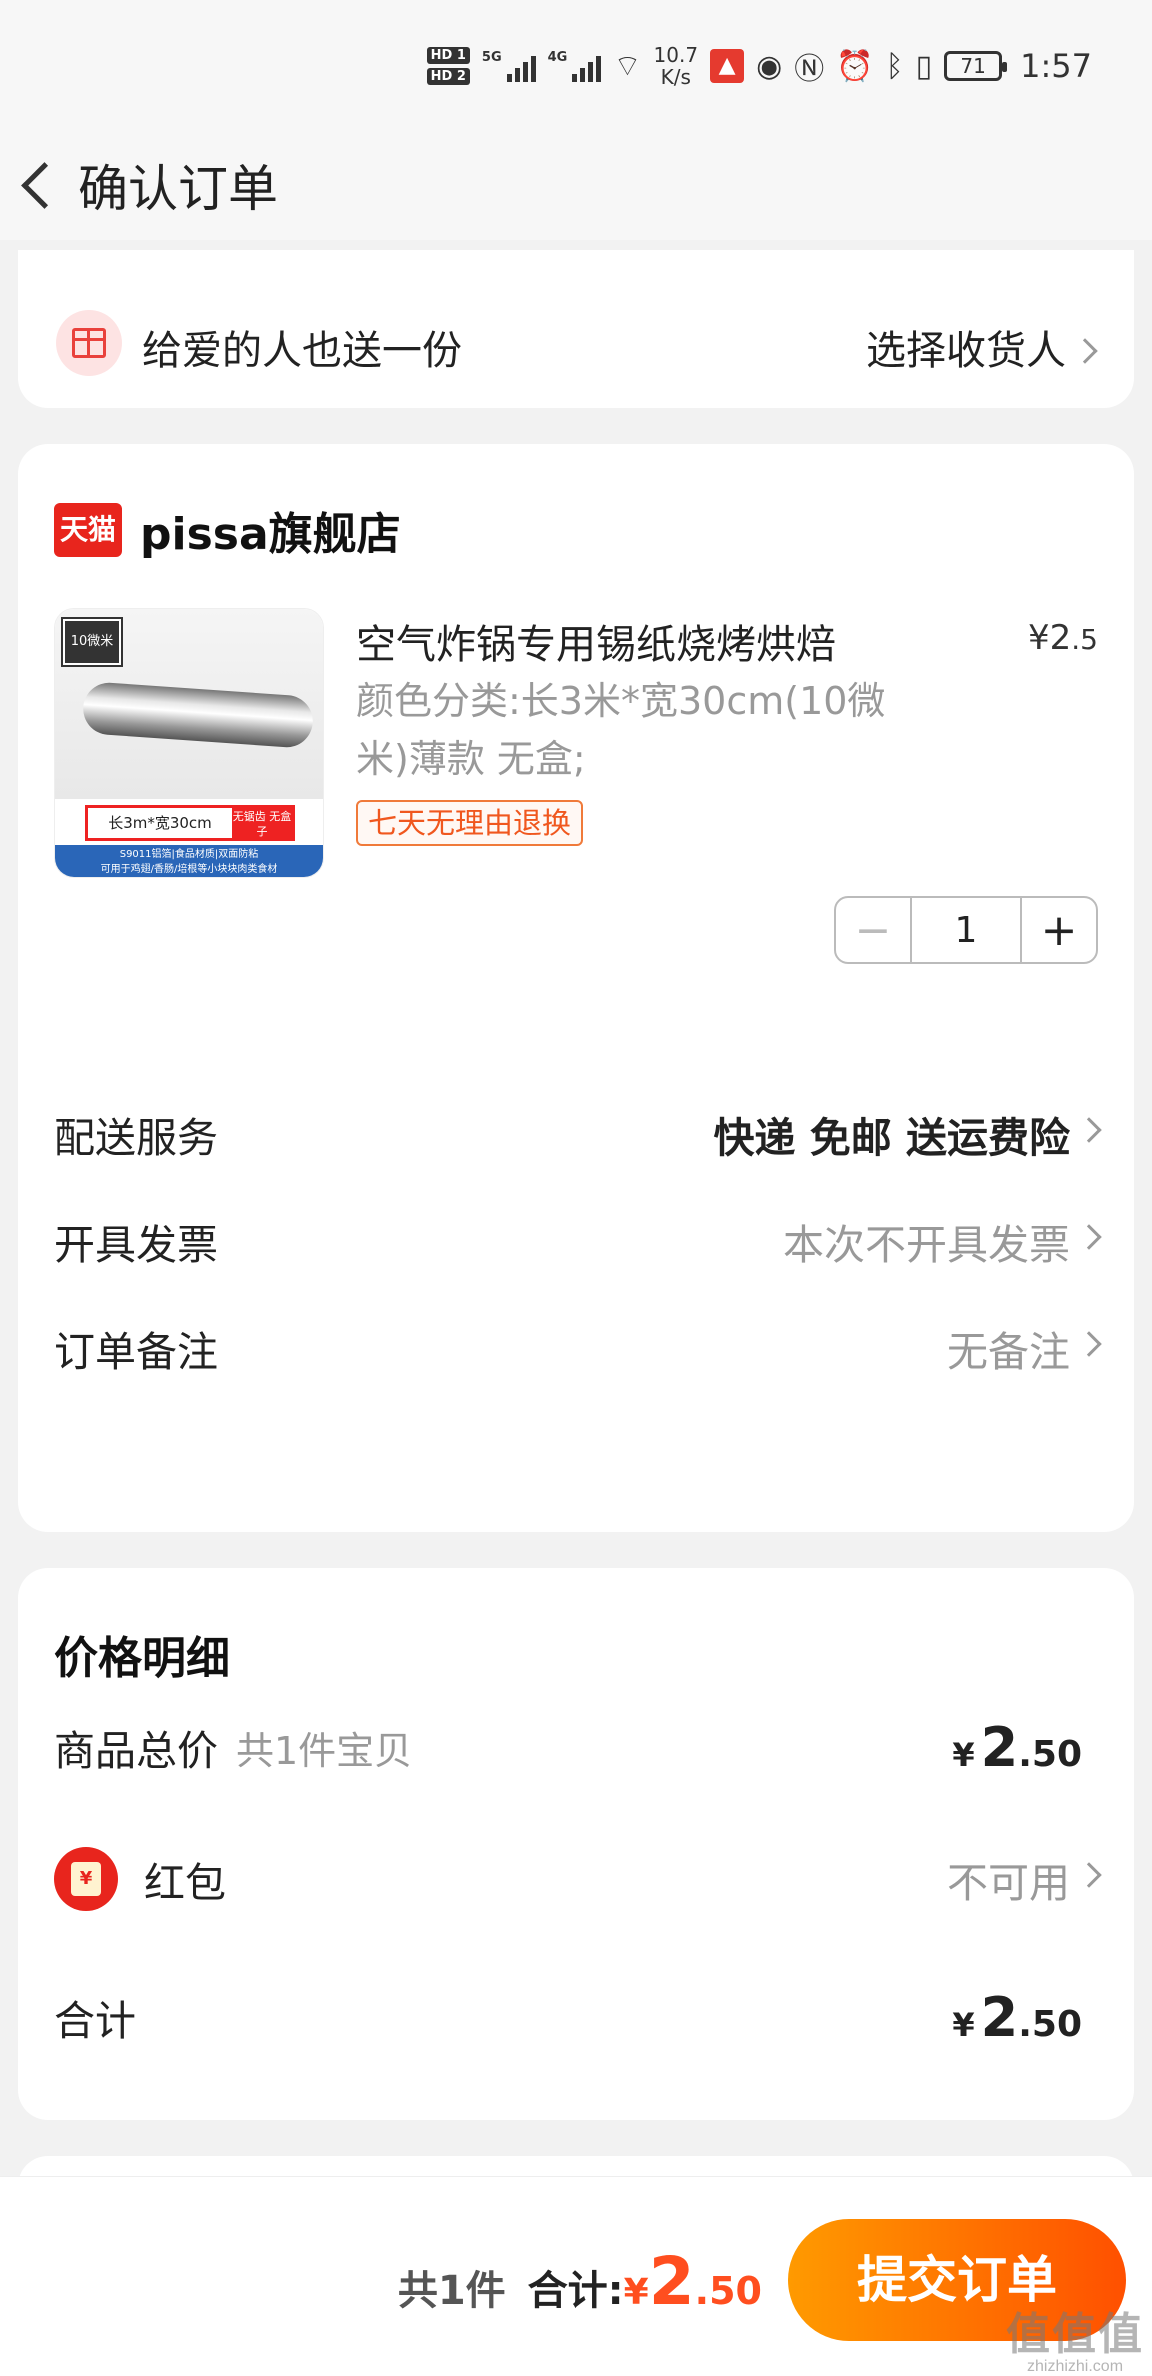 The height and width of the screenshot is (2376, 1152). I want to click on delivery-service-label: 配送服务, so click(136, 1138).